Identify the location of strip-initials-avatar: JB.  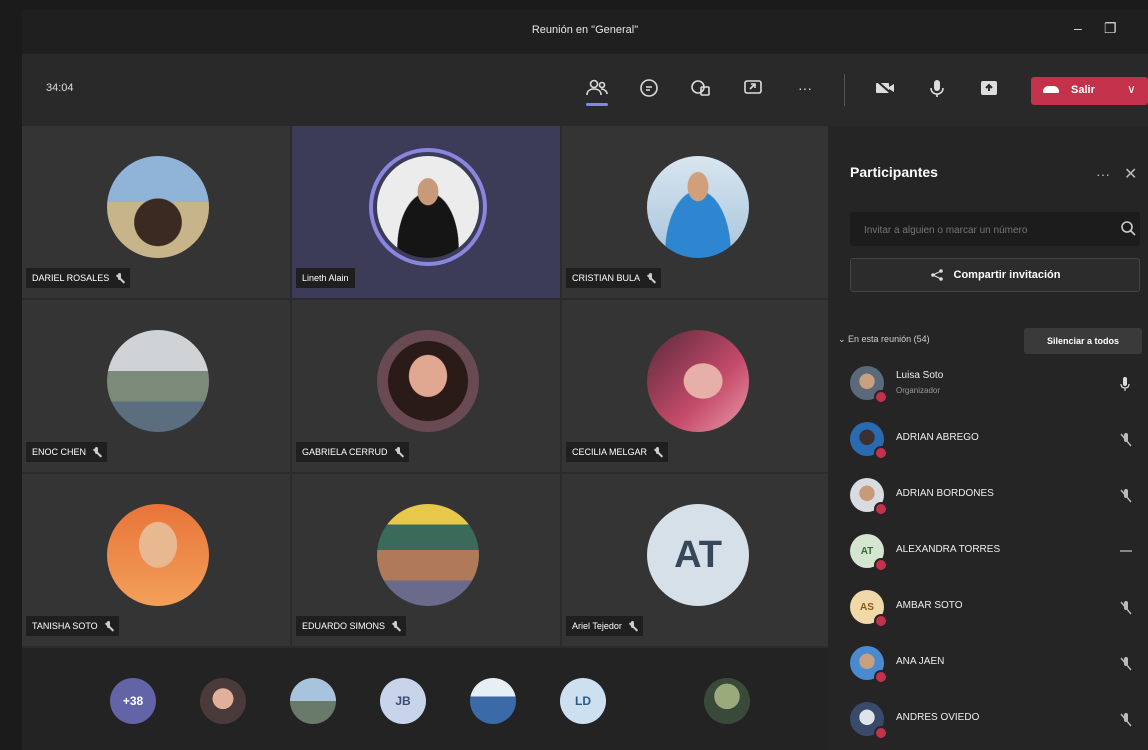
(403, 701).